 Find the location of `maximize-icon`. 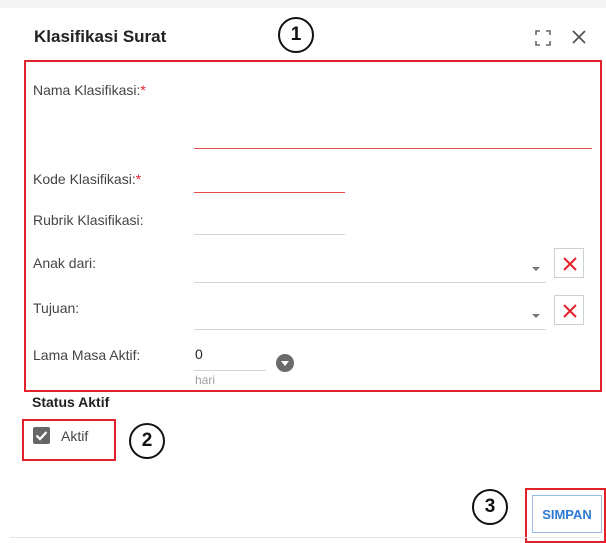

maximize-icon is located at coordinates (543, 38).